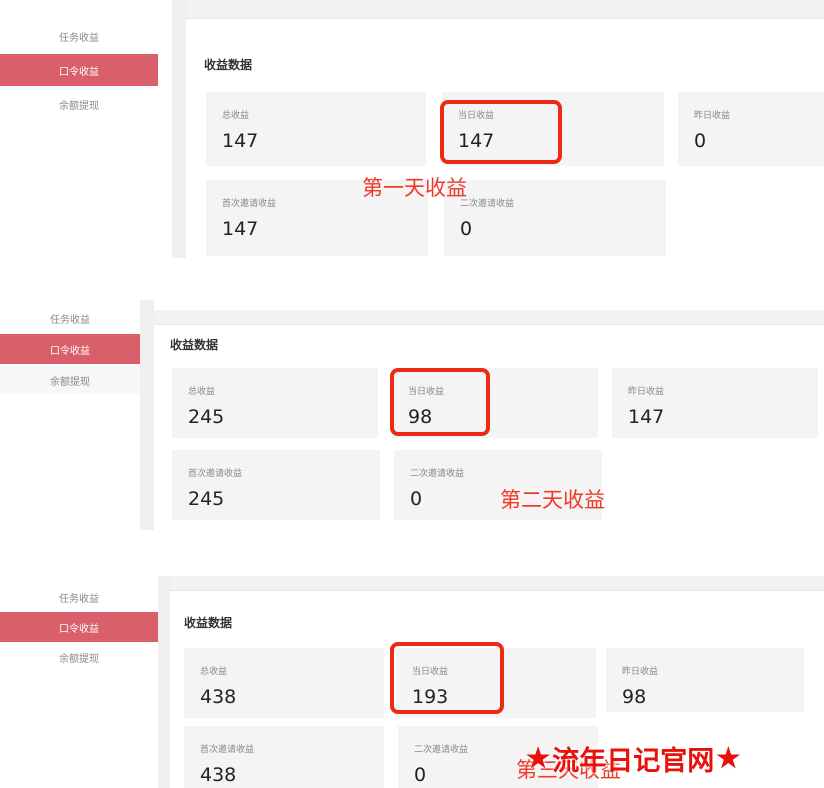 The width and height of the screenshot is (824, 788). Describe the element at coordinates (751, 129) in the screenshot. I see `card-yesterday-earnings: 昨日收益 0` at that location.